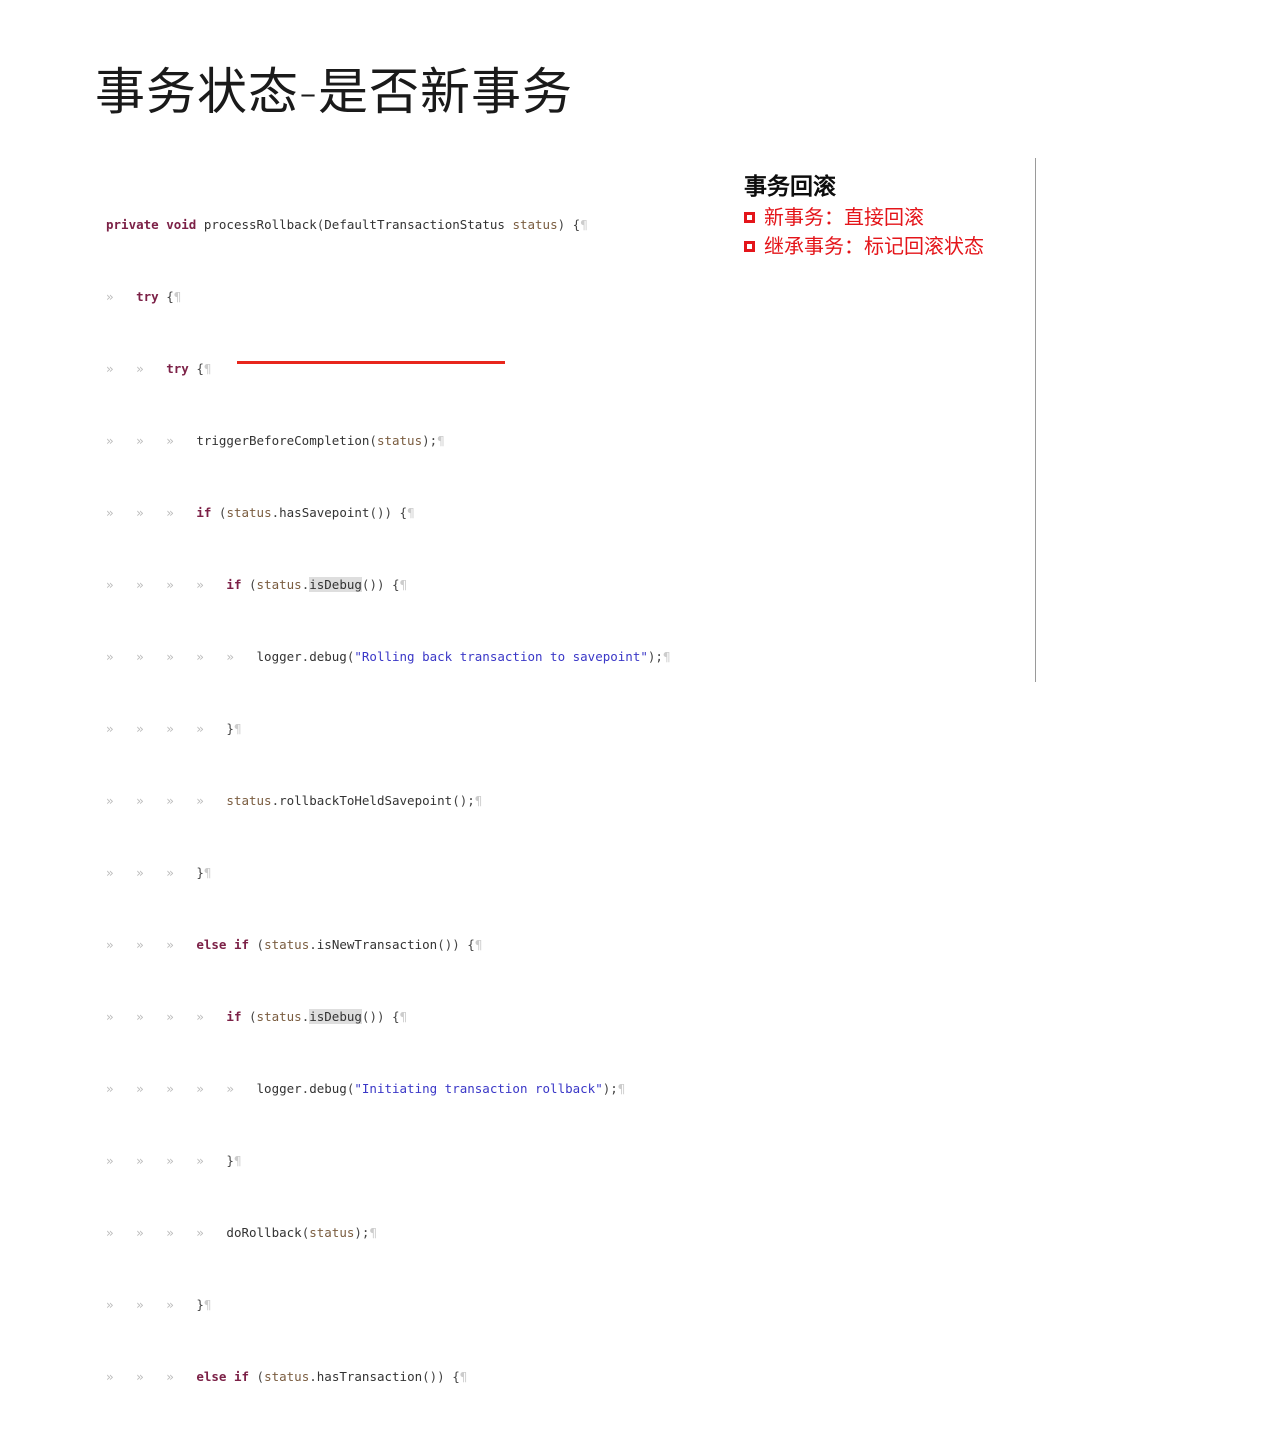 The width and height of the screenshot is (1280, 1440). I want to click on annotation-item-label: 继承事务：标记回滚状态, so click(874, 246).